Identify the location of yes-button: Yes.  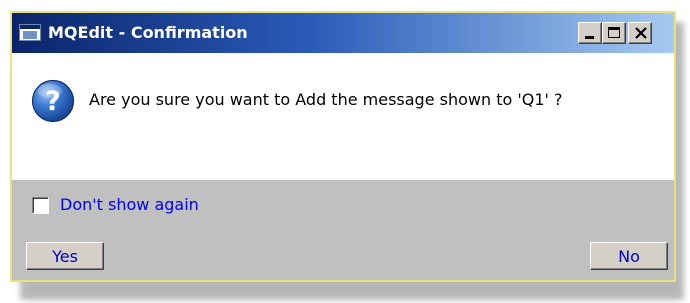
(65, 256).